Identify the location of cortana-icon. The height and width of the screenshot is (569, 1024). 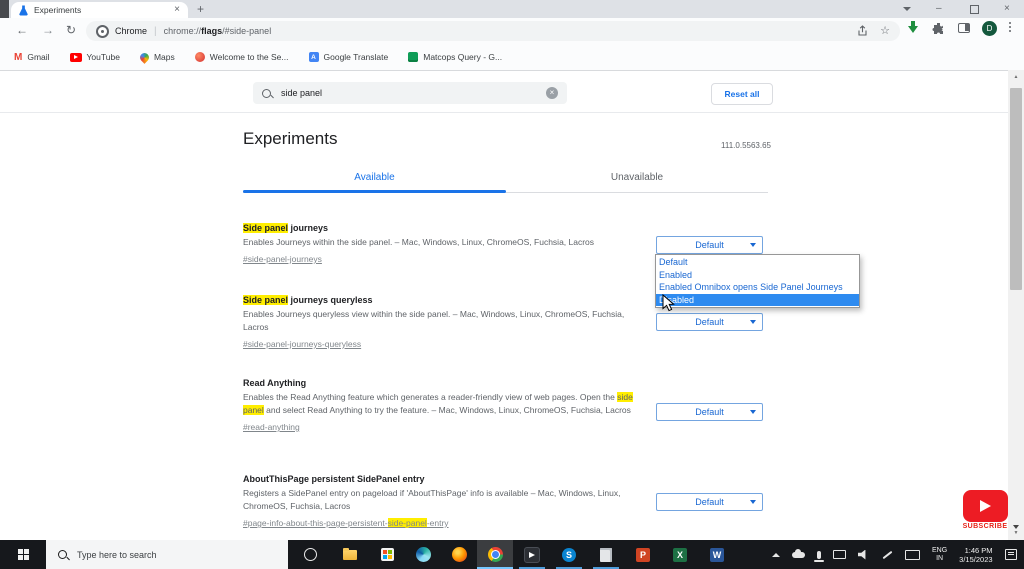
(310, 554).